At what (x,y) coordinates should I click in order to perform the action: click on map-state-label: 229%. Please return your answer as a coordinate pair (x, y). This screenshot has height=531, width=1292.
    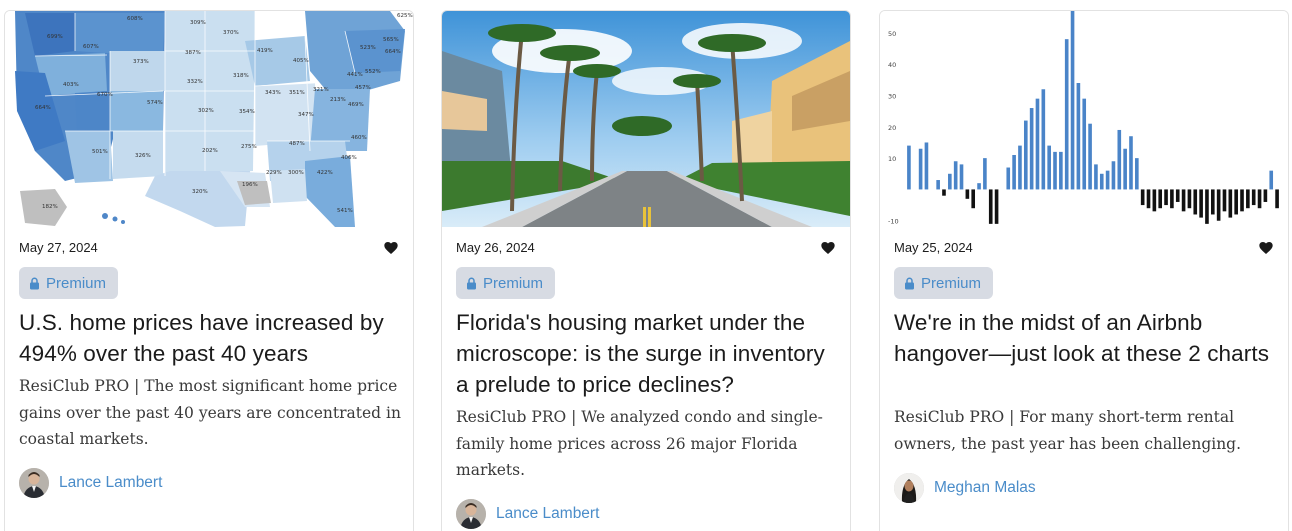
    Looking at the image, I should click on (274, 173).